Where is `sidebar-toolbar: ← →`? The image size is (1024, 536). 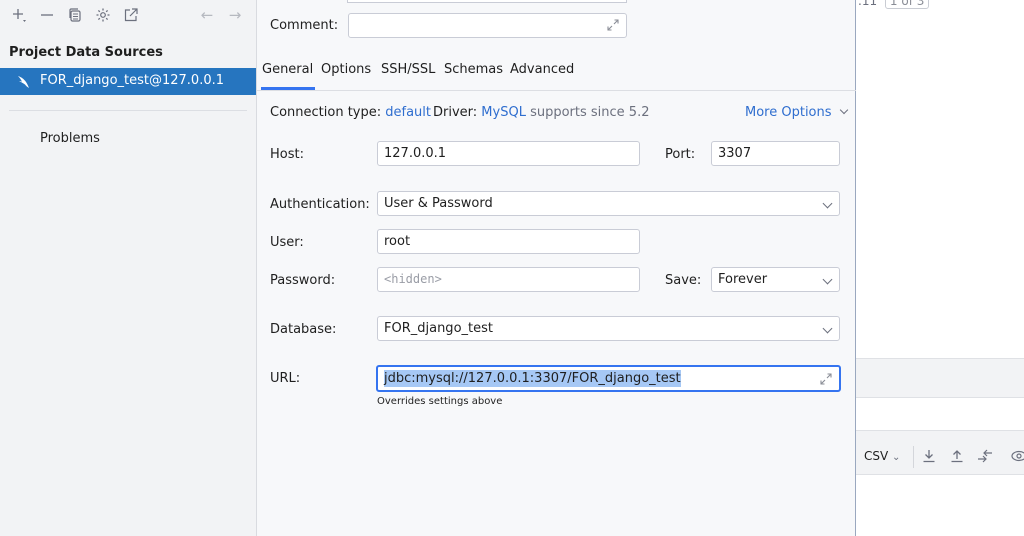
sidebar-toolbar: ← → is located at coordinates (128, 15).